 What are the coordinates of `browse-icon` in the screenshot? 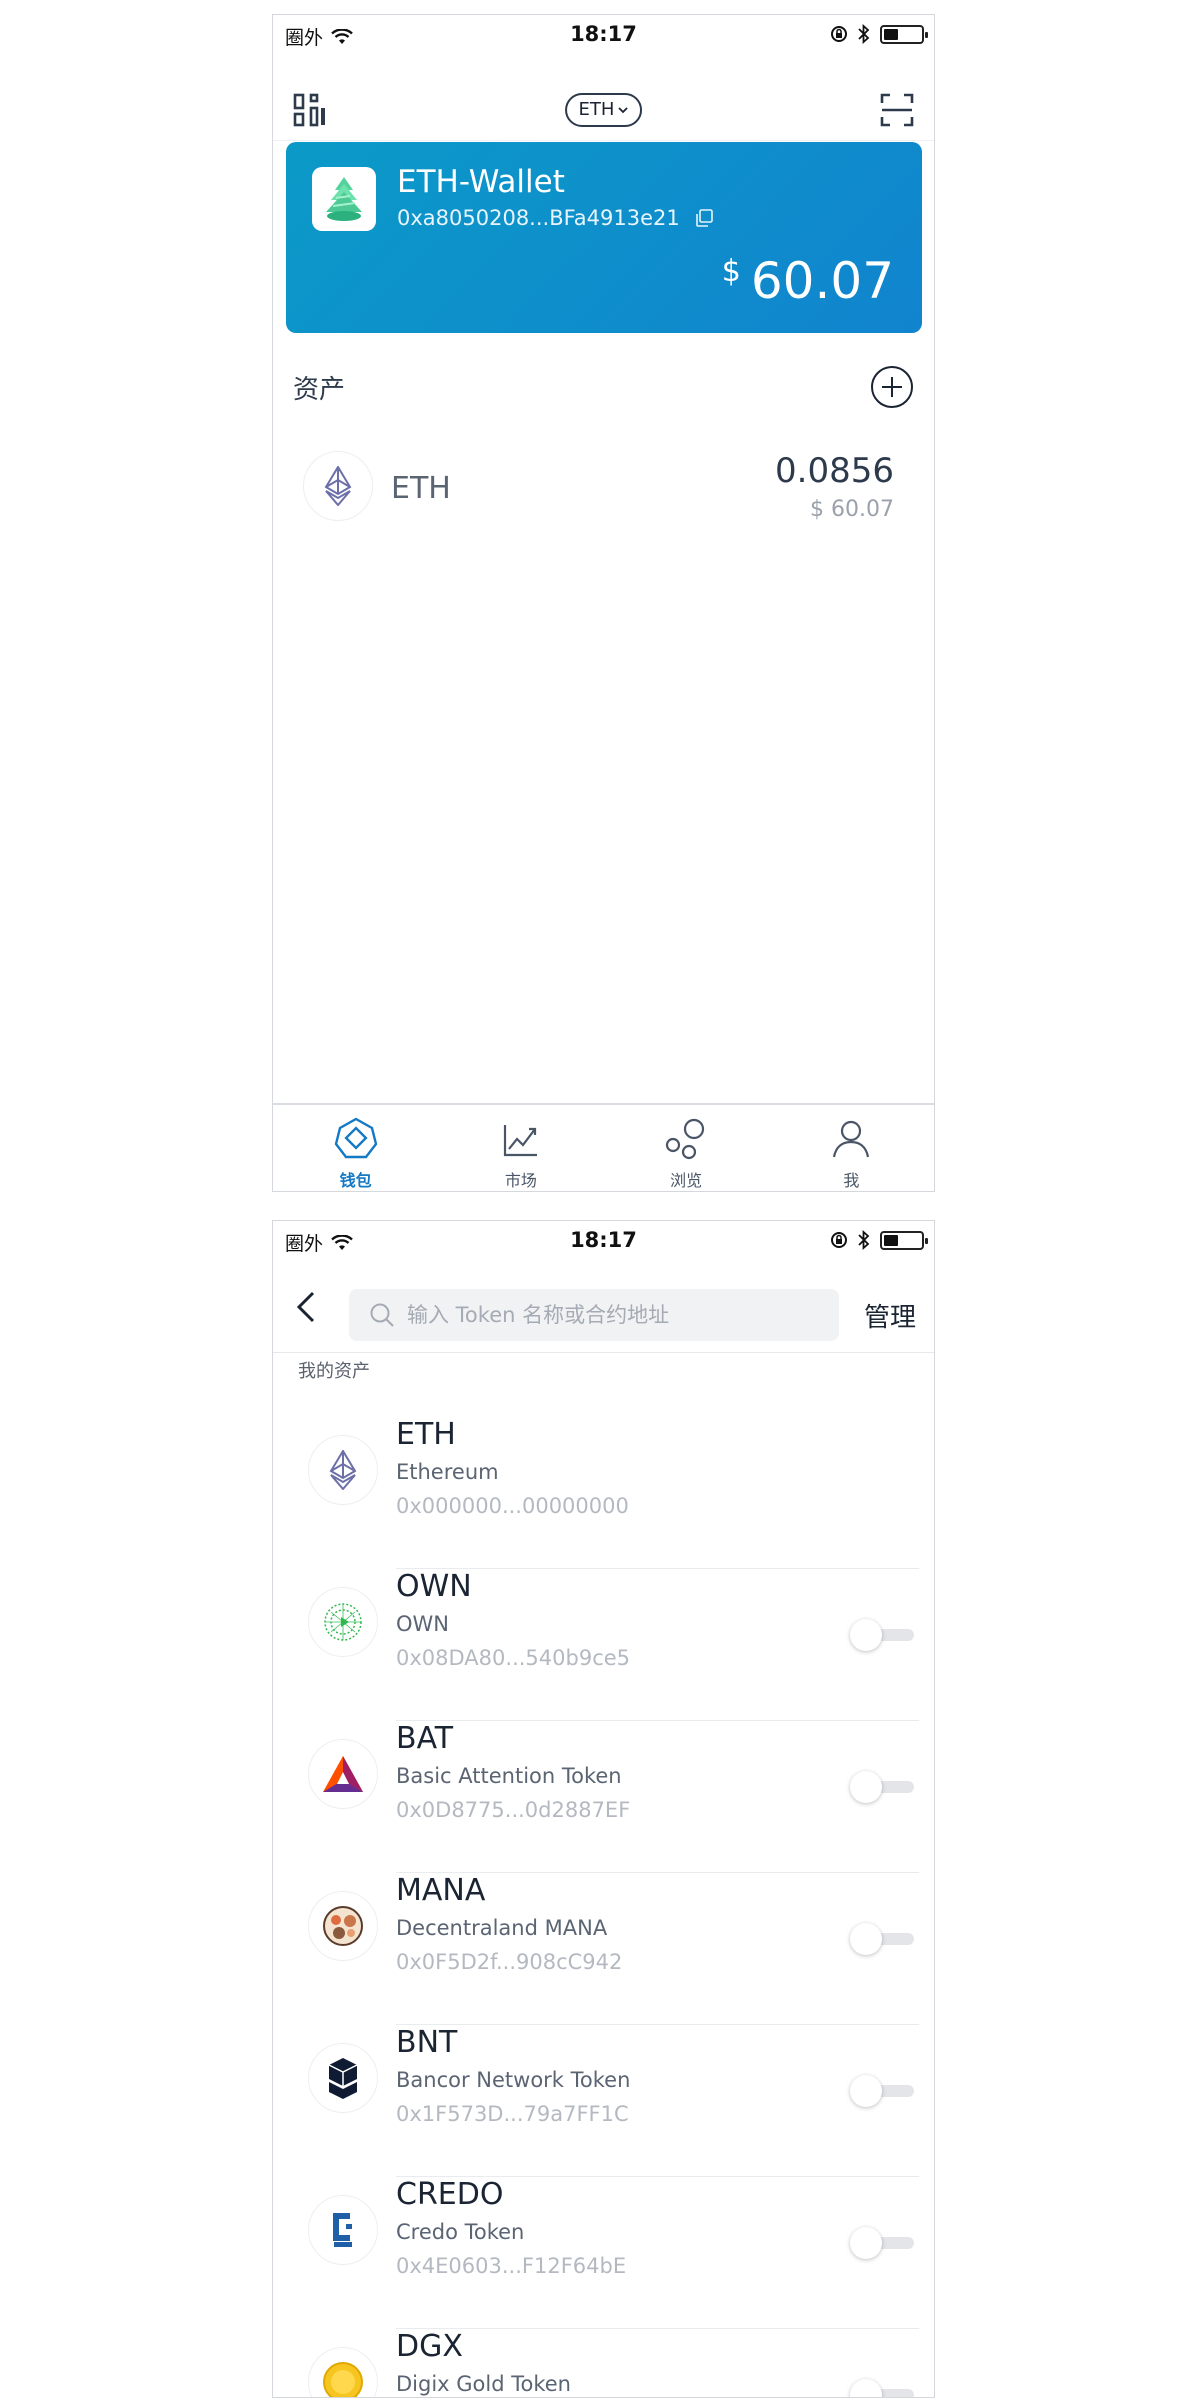 It's located at (685, 1139).